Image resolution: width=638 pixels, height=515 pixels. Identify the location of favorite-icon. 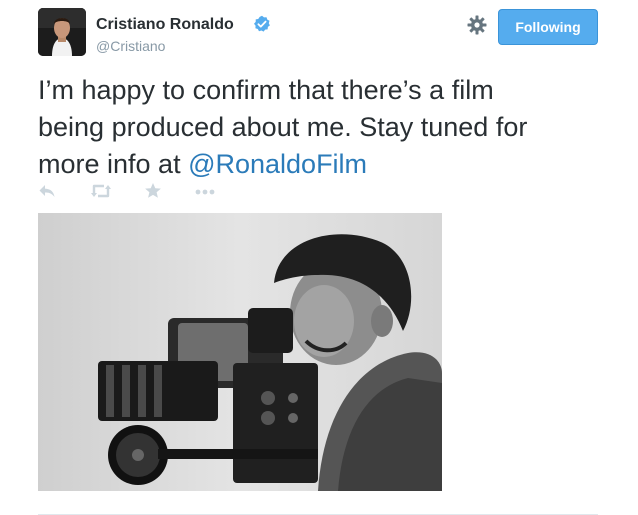
(153, 191).